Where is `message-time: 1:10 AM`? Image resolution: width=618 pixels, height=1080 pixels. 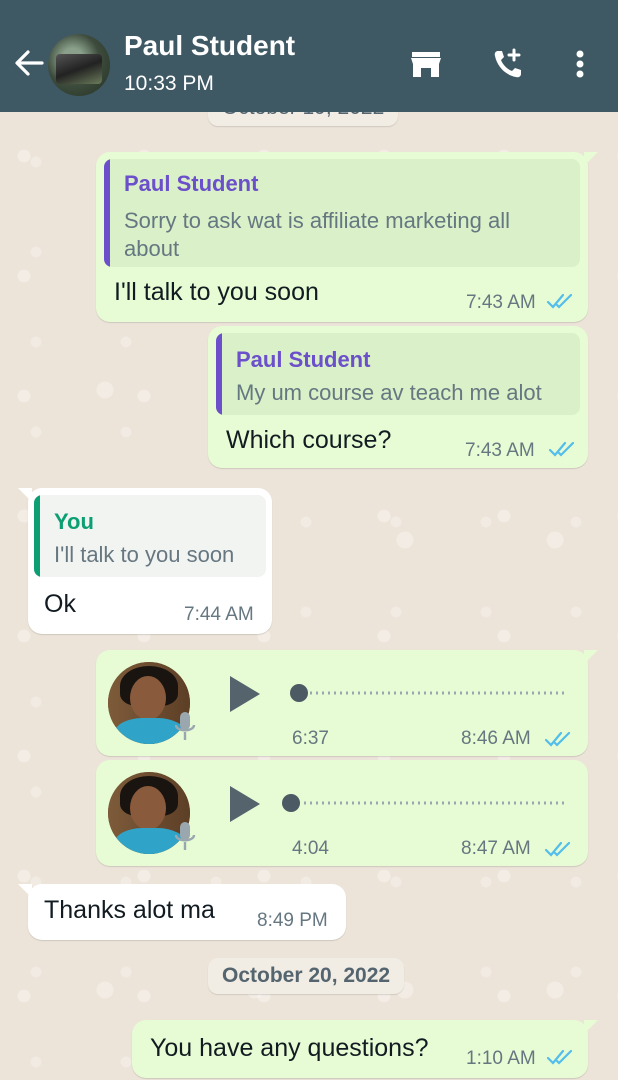 message-time: 1:10 AM is located at coordinates (501, 1058).